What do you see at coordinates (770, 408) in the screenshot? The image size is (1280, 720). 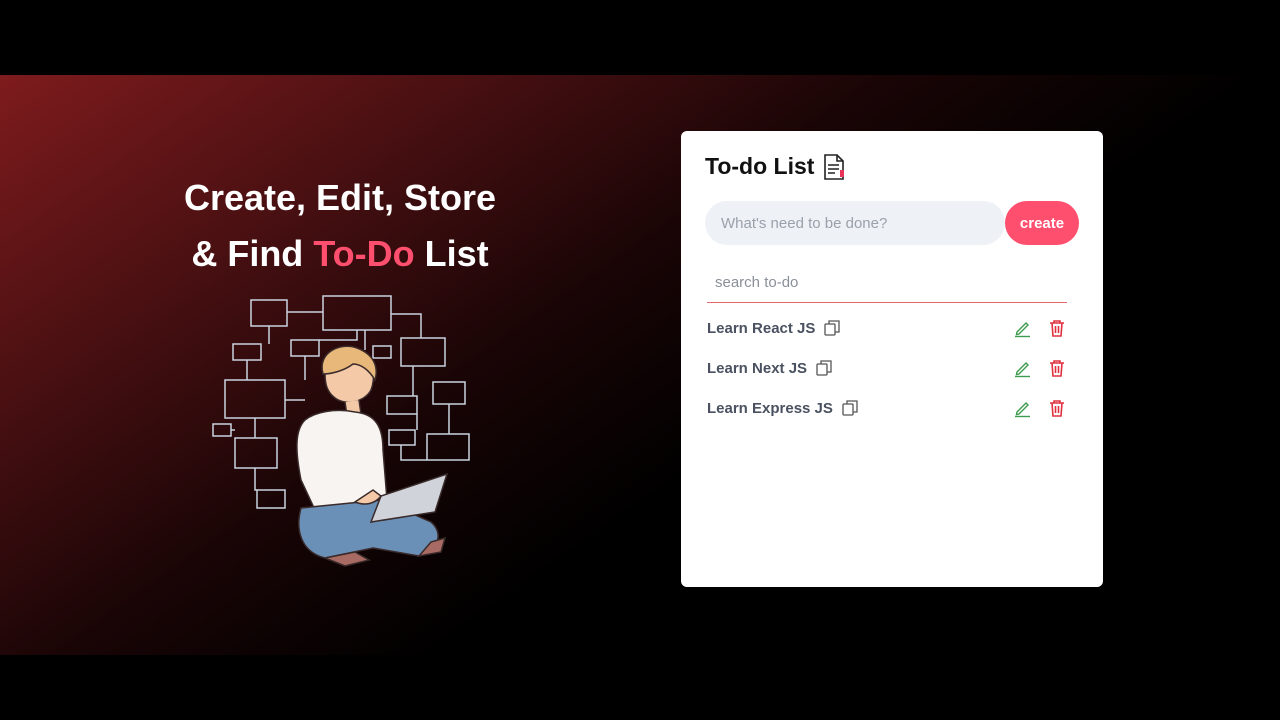 I see `todo-text: Learn Express JS` at bounding box center [770, 408].